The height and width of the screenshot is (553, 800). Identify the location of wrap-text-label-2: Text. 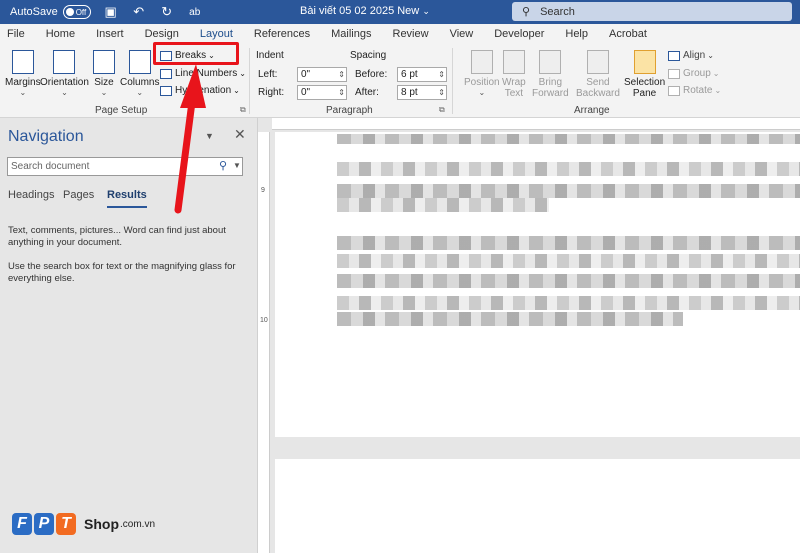
(514, 93).